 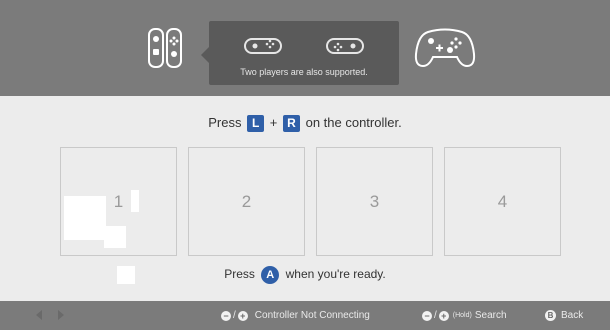 I want to click on a-button-icon: A, so click(x=270, y=275).